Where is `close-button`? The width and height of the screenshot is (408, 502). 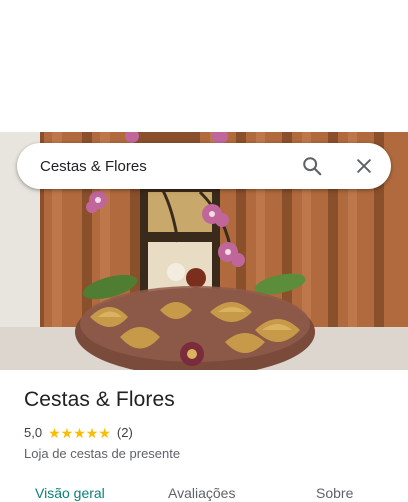
close-button is located at coordinates (364, 166).